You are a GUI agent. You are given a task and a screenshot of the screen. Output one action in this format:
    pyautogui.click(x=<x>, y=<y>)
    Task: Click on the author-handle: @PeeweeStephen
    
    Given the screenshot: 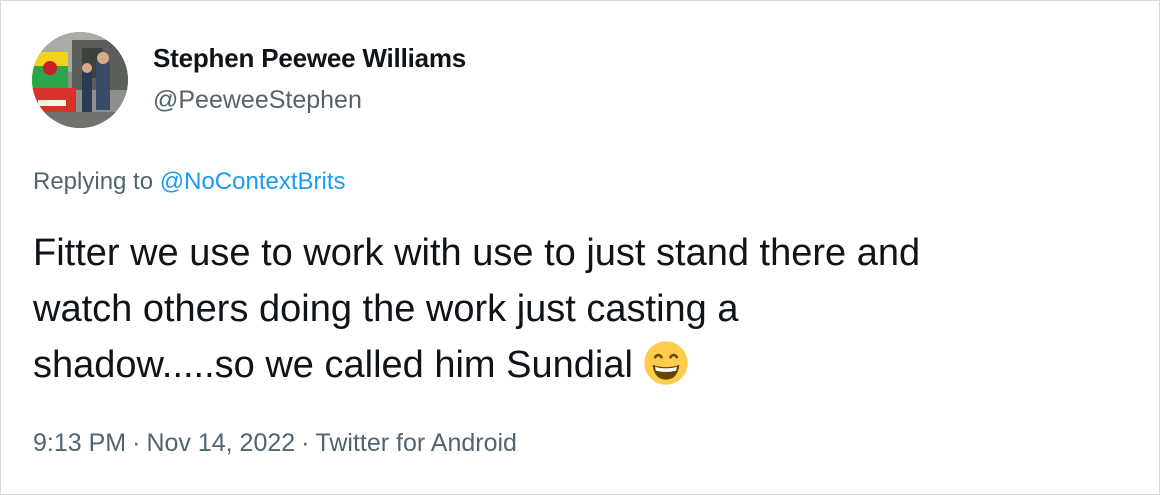 What is the action you would take?
    pyautogui.click(x=257, y=100)
    